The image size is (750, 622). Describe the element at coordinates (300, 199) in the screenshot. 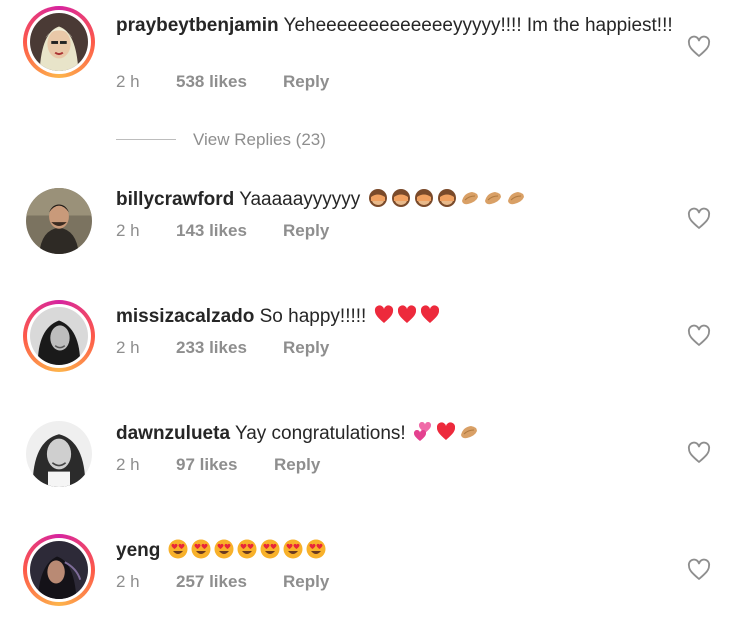

I see `comment-body: Yaaaaayyyyyy` at that location.